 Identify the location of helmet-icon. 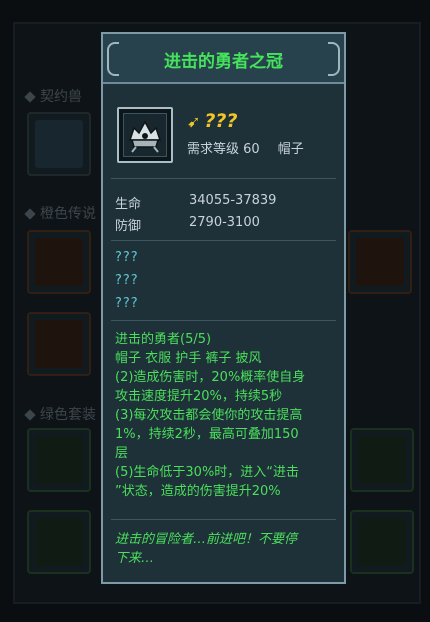
(145, 136).